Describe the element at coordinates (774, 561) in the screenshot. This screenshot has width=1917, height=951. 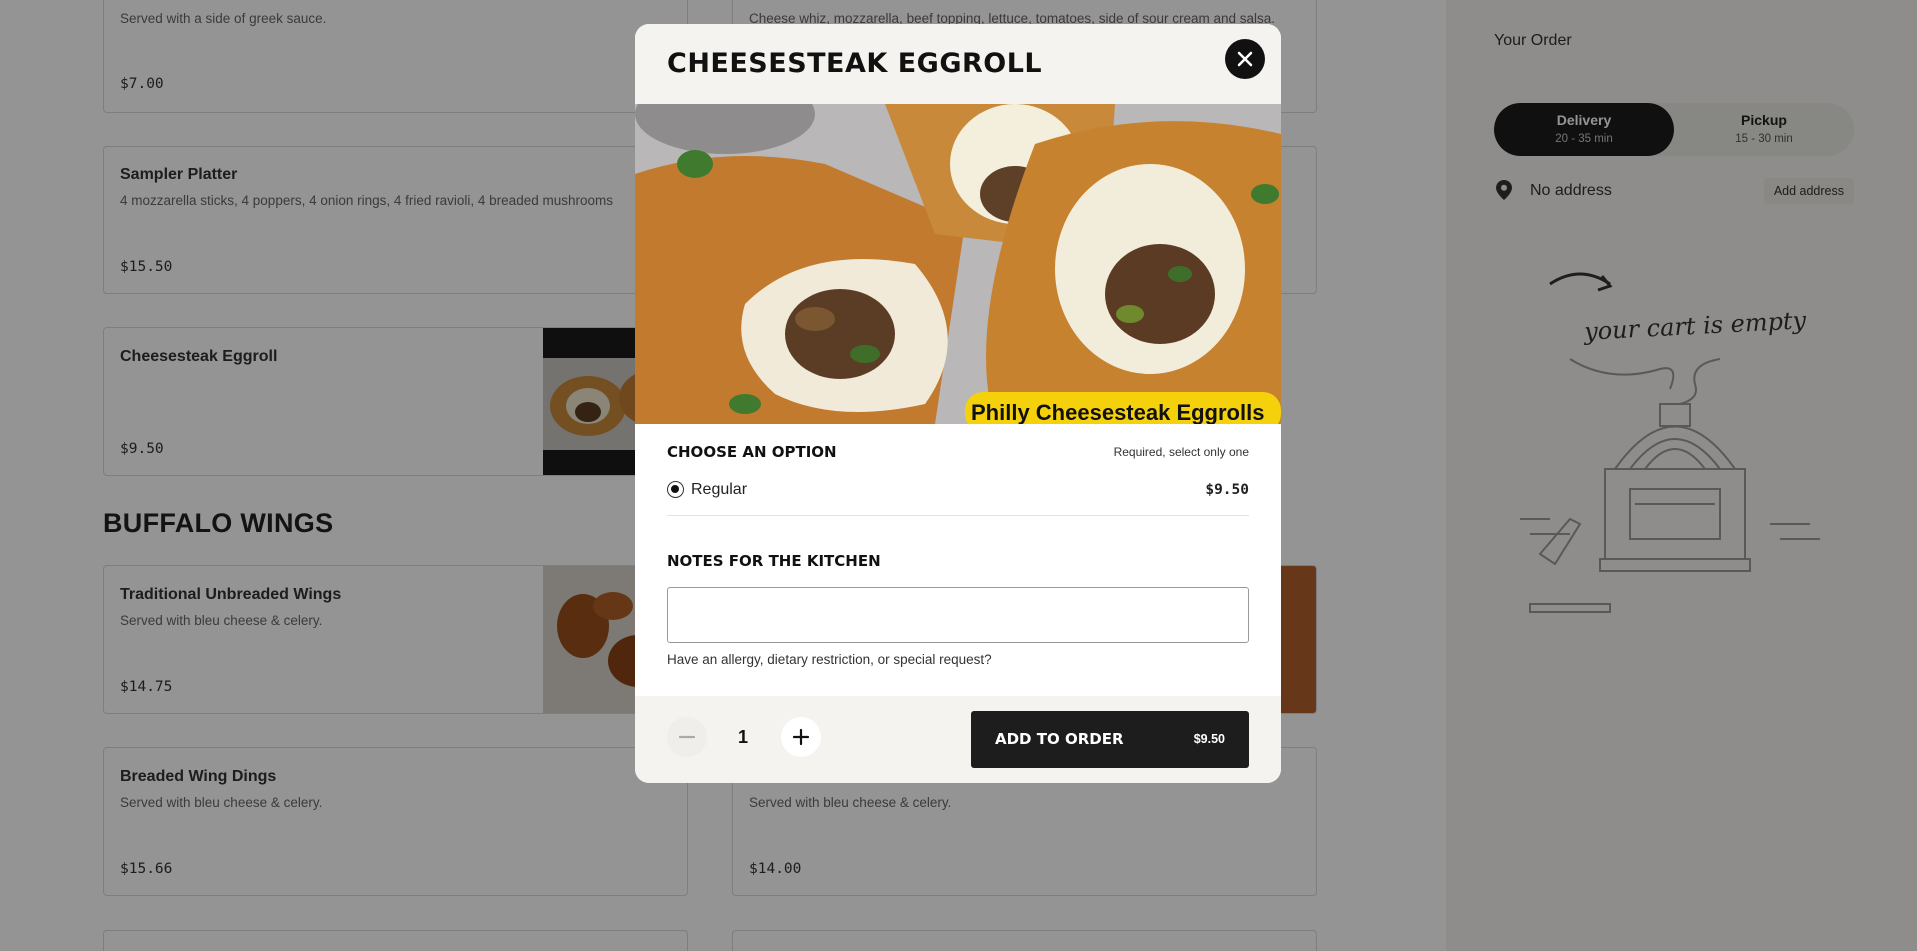
I see `notes-title: NOTES FOR THE KITCHEN` at that location.